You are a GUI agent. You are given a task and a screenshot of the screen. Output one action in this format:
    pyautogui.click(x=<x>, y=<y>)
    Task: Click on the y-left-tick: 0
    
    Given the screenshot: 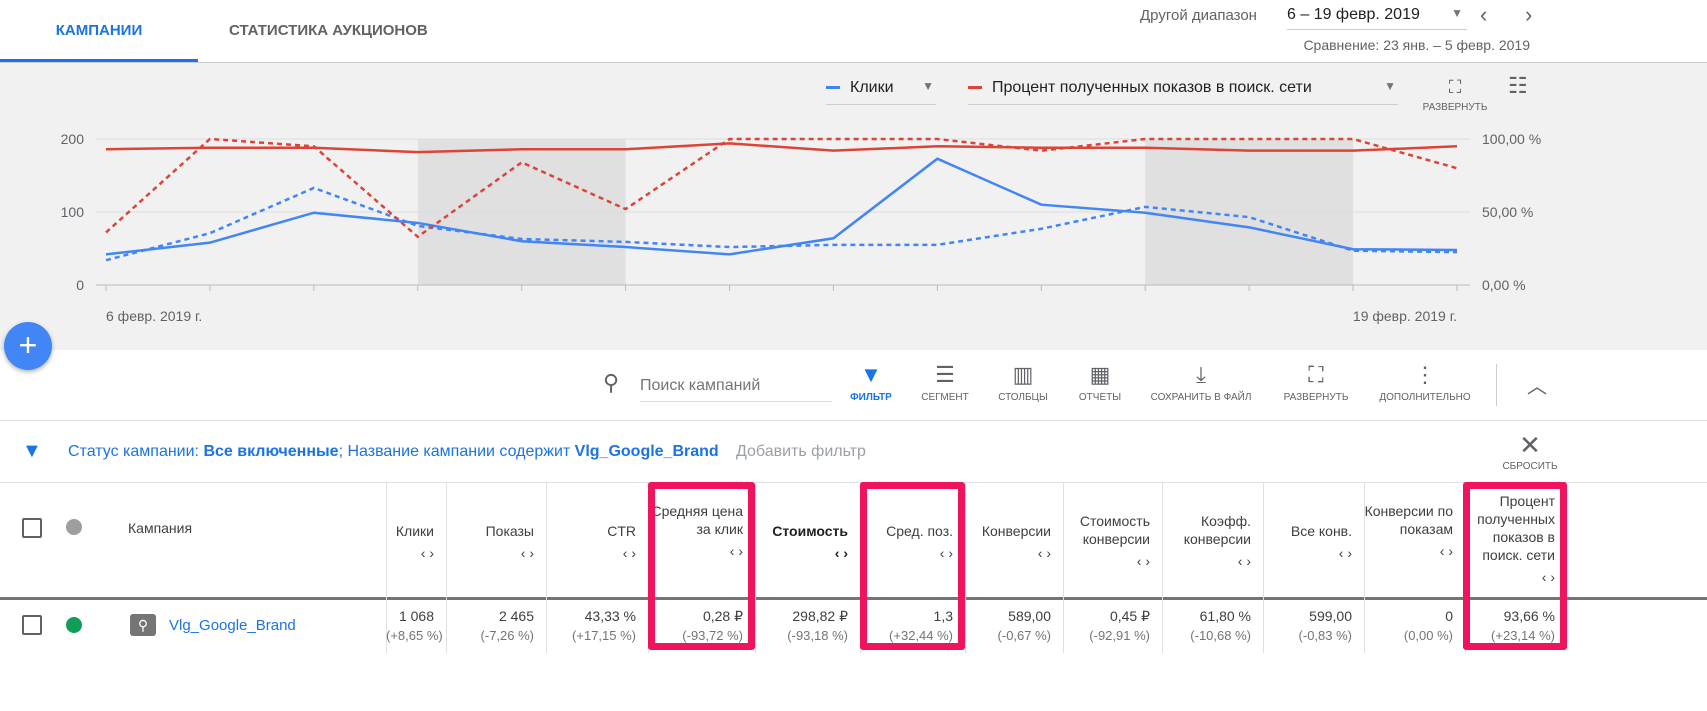 What is the action you would take?
    pyautogui.click(x=80, y=285)
    